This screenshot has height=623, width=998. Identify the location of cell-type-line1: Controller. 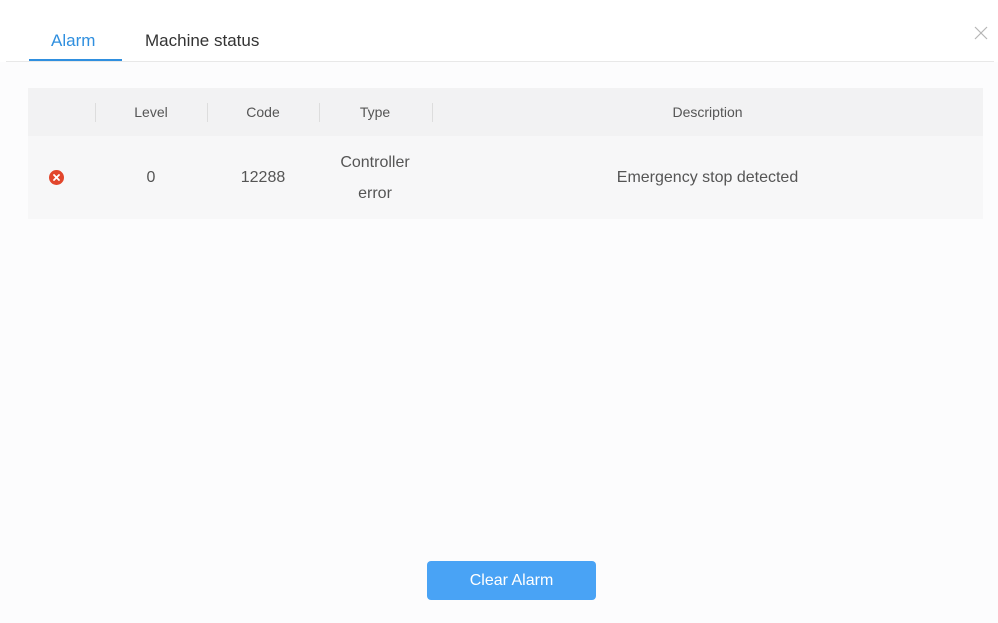
(375, 162).